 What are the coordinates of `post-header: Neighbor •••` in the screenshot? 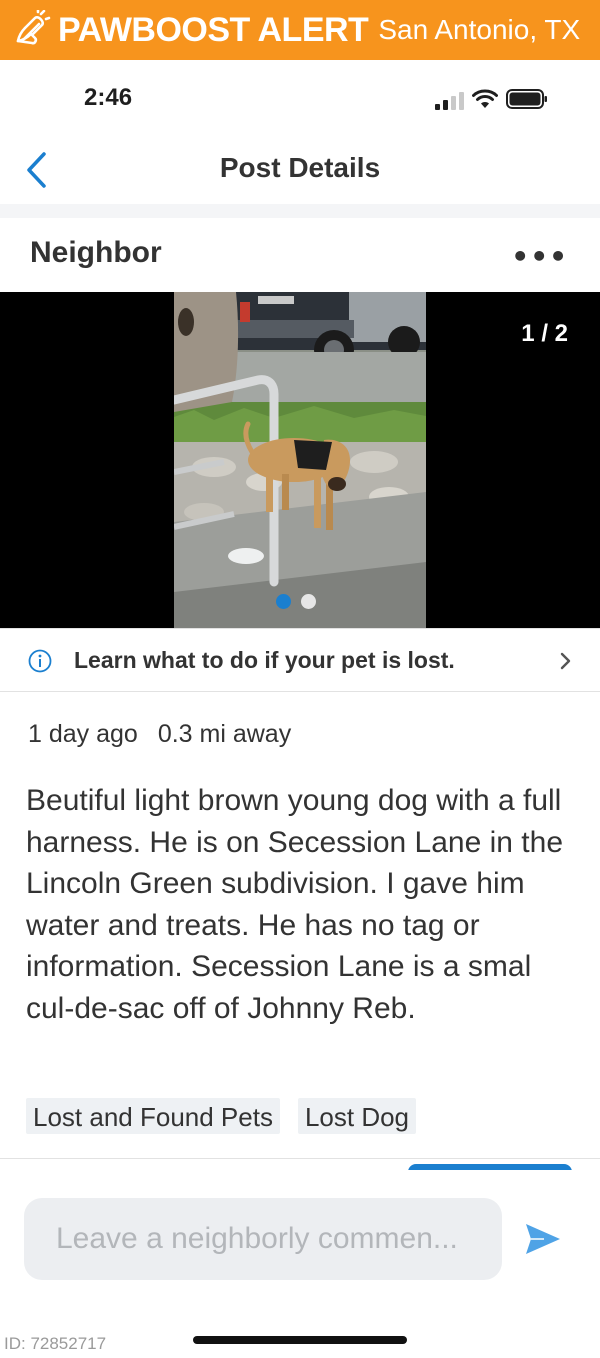 It's located at (300, 255).